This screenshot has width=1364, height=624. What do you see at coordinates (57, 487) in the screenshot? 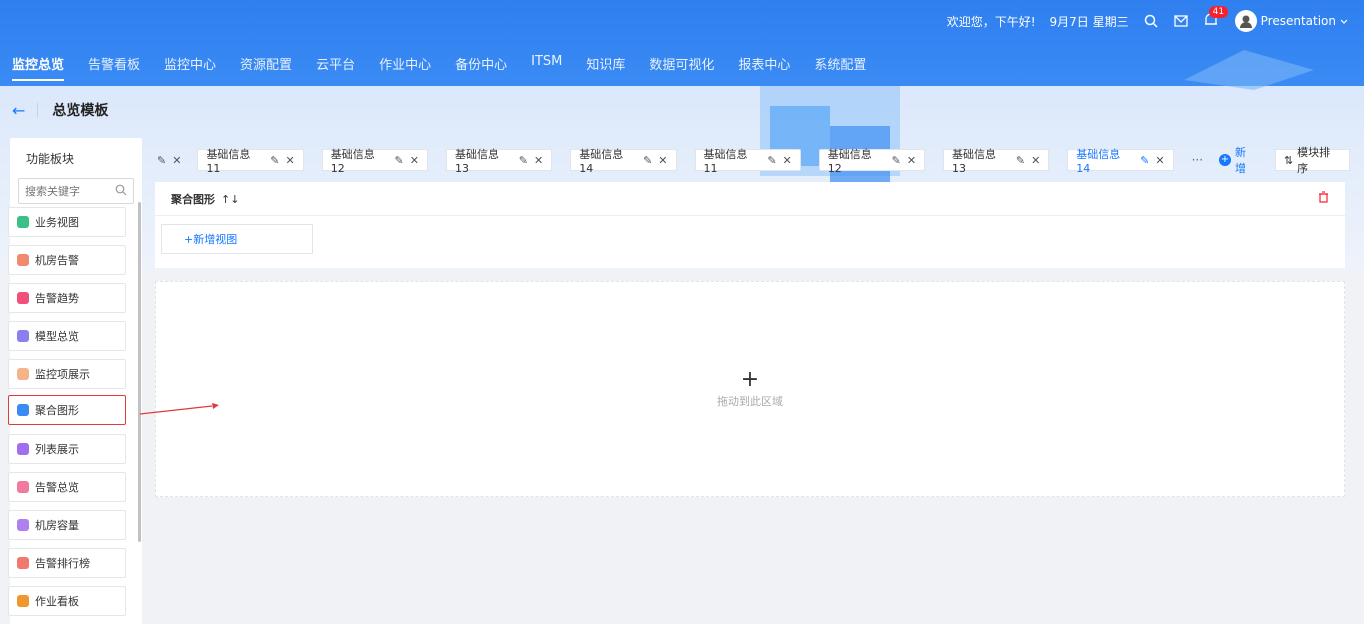
I see `module-label: 告警总览` at bounding box center [57, 487].